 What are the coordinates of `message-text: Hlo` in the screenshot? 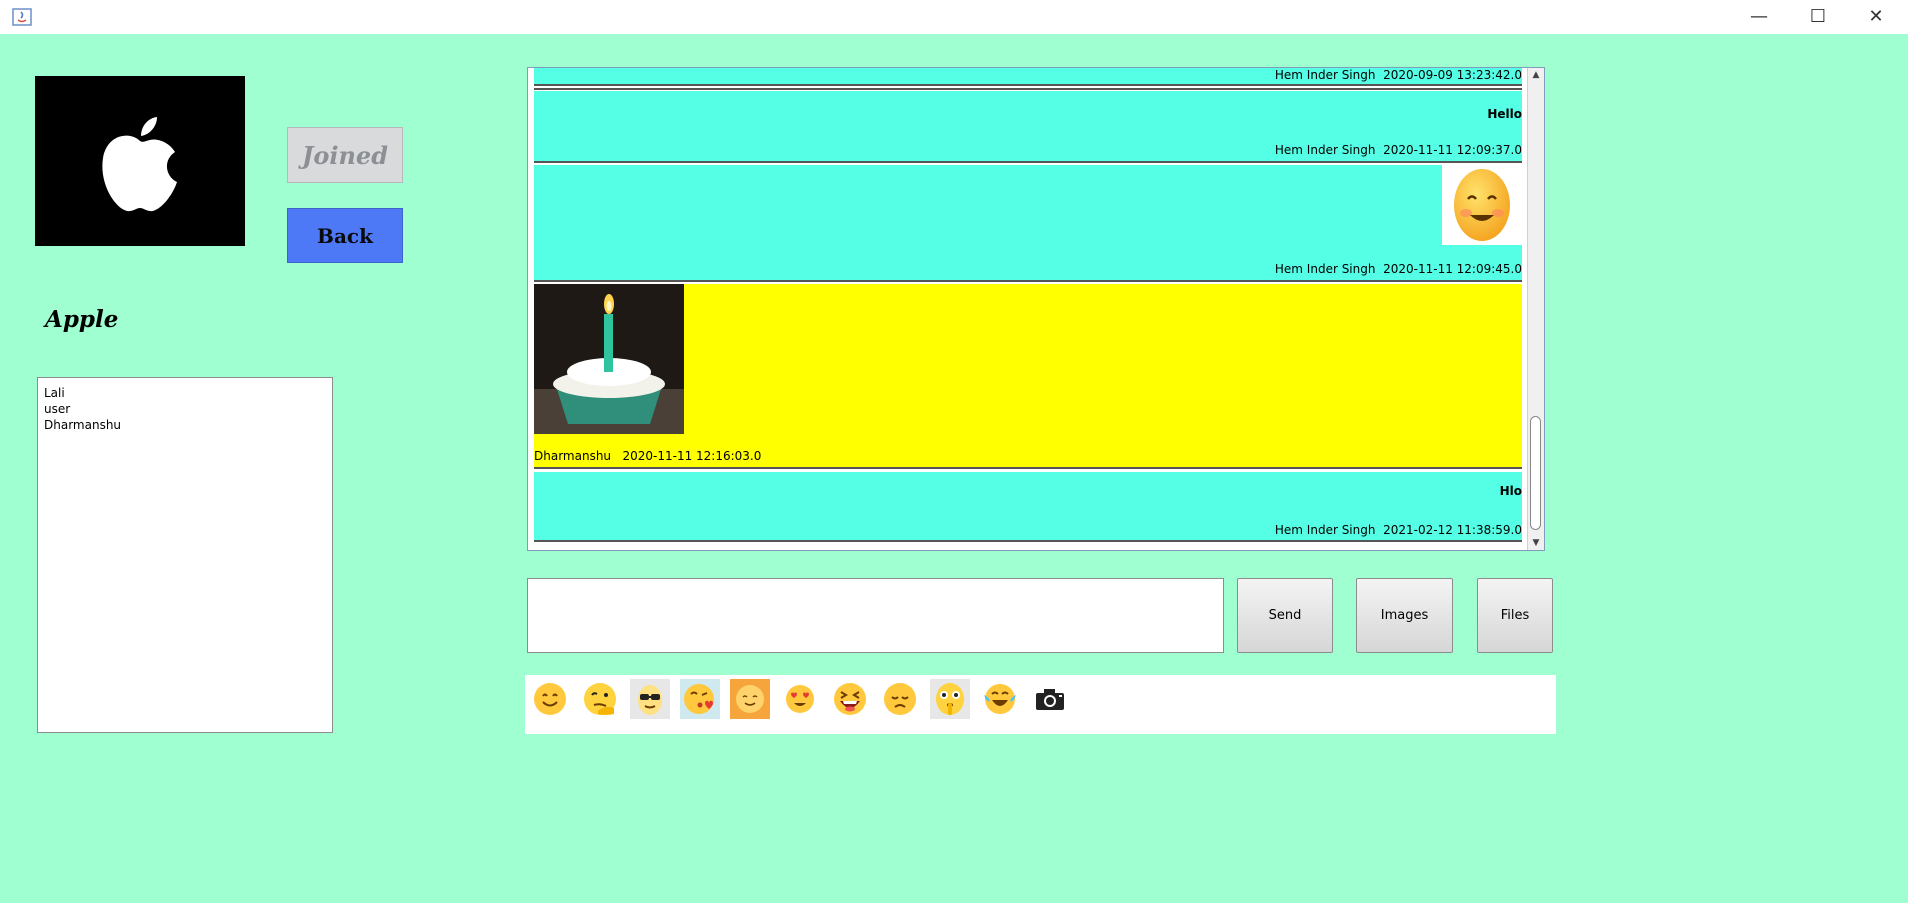 It's located at (1510, 491).